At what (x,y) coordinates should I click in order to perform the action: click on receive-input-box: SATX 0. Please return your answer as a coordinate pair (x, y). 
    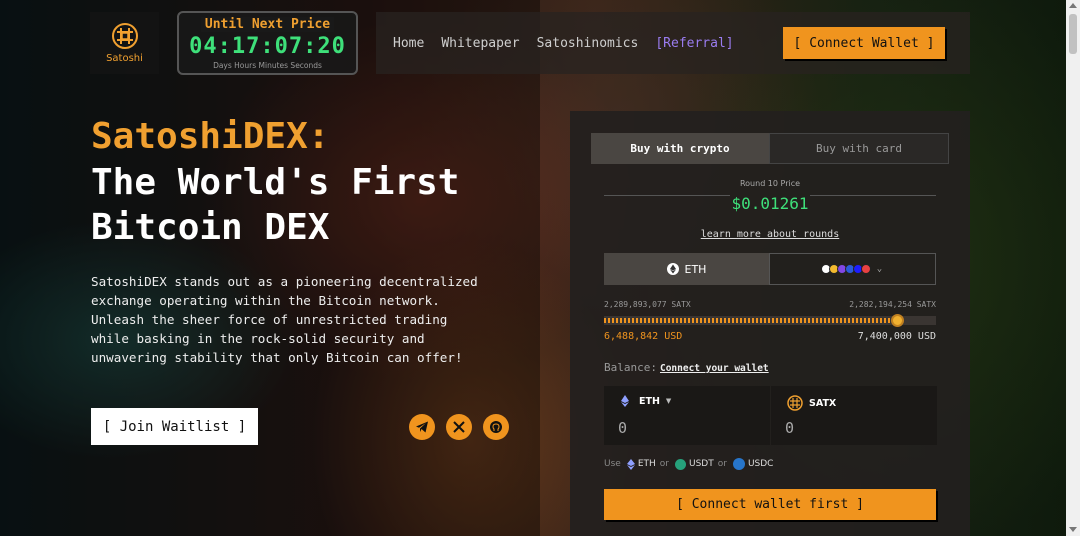
    Looking at the image, I should click on (854, 415).